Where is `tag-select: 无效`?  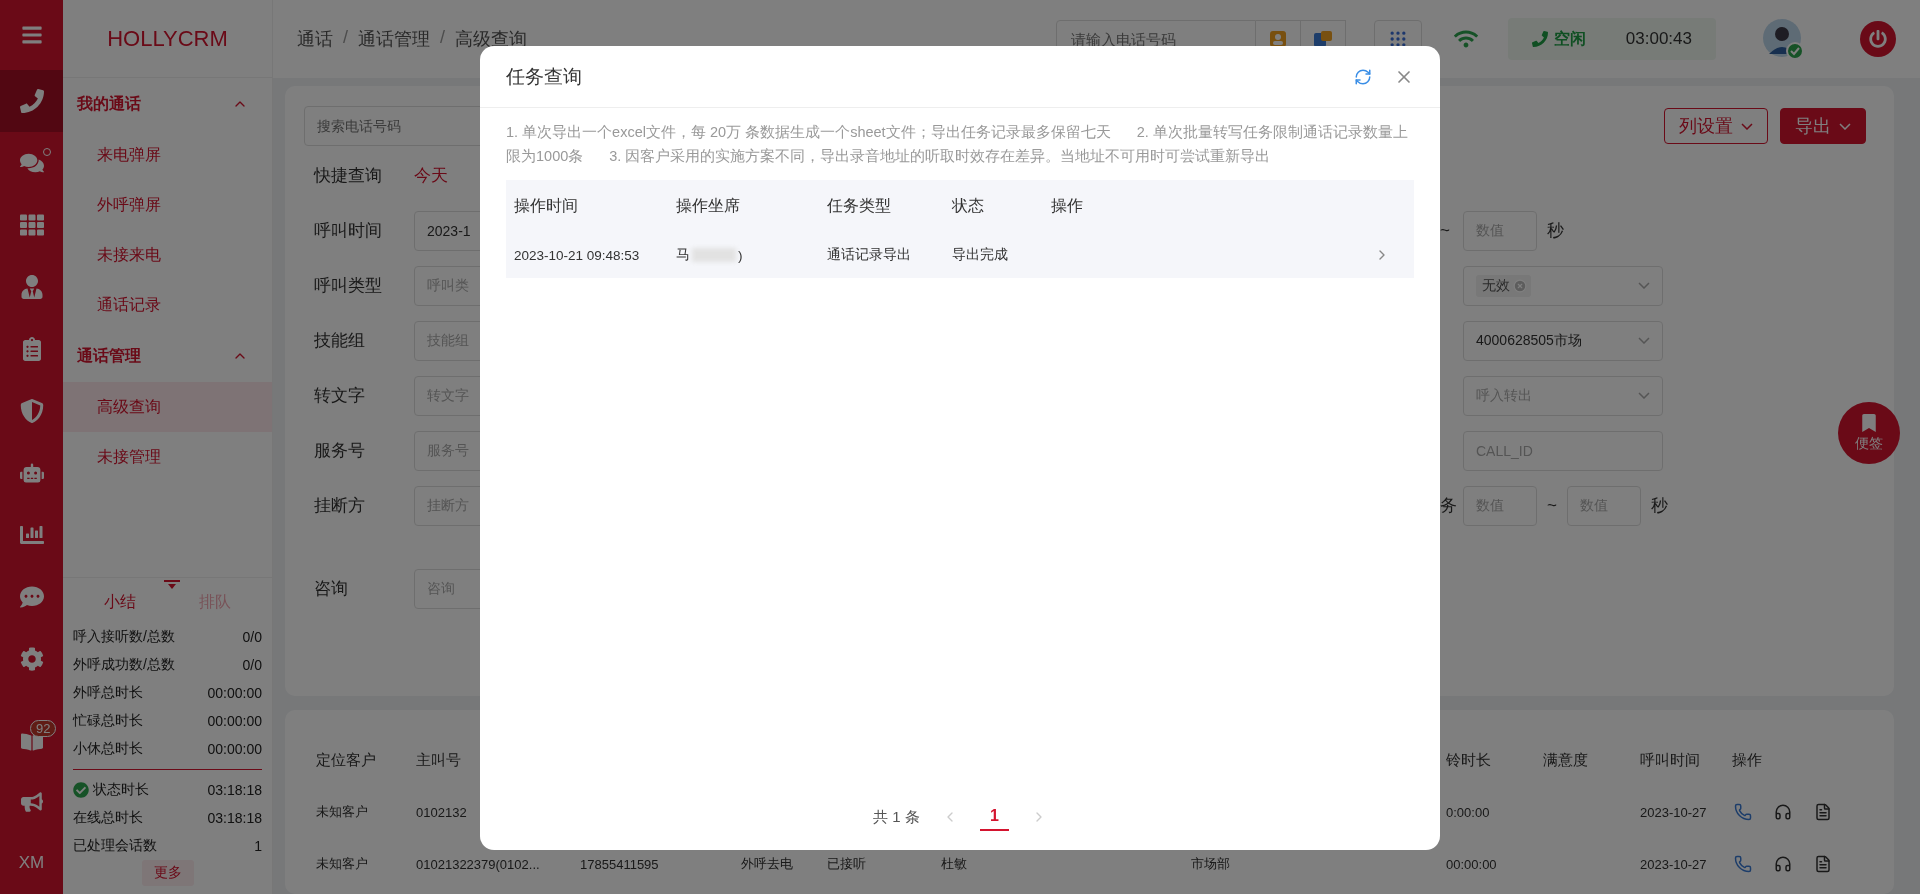 tag-select: 无效 is located at coordinates (1563, 285).